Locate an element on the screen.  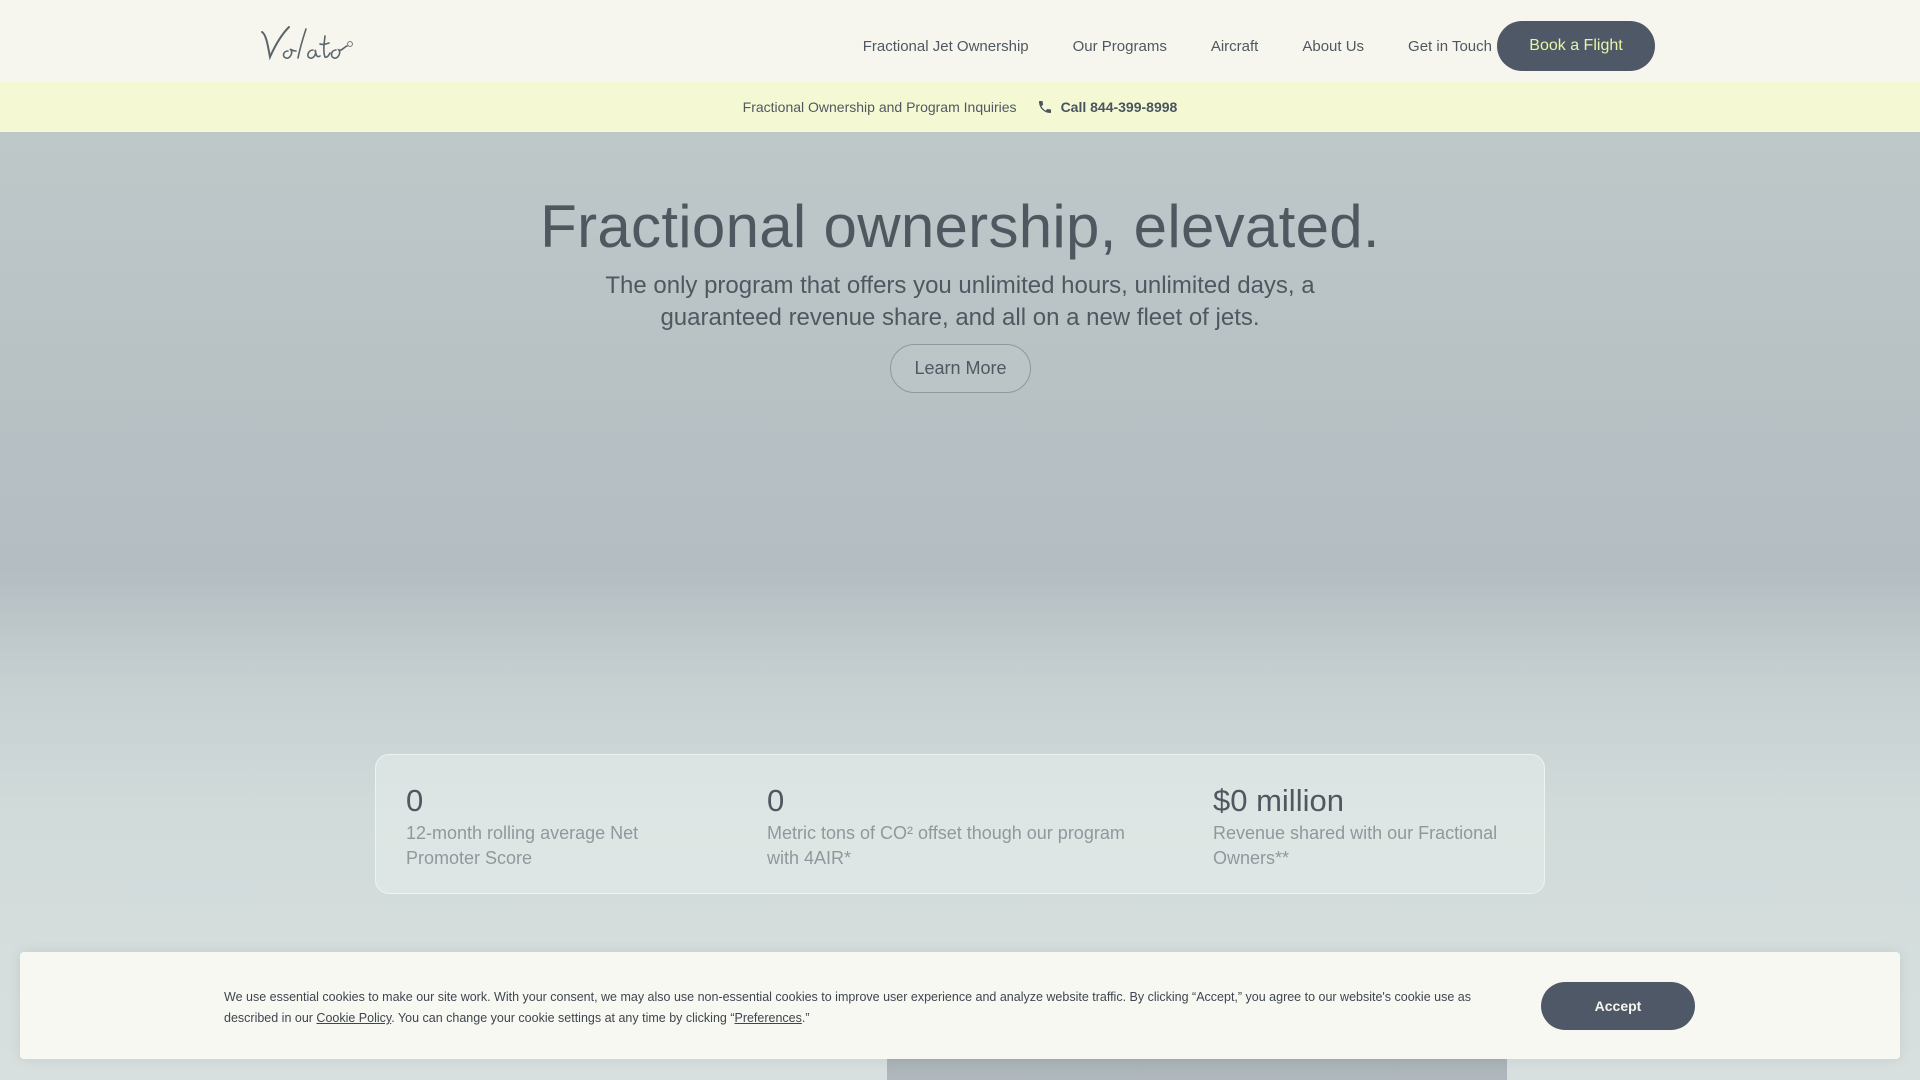
phone-icon is located at coordinates (1045, 107).